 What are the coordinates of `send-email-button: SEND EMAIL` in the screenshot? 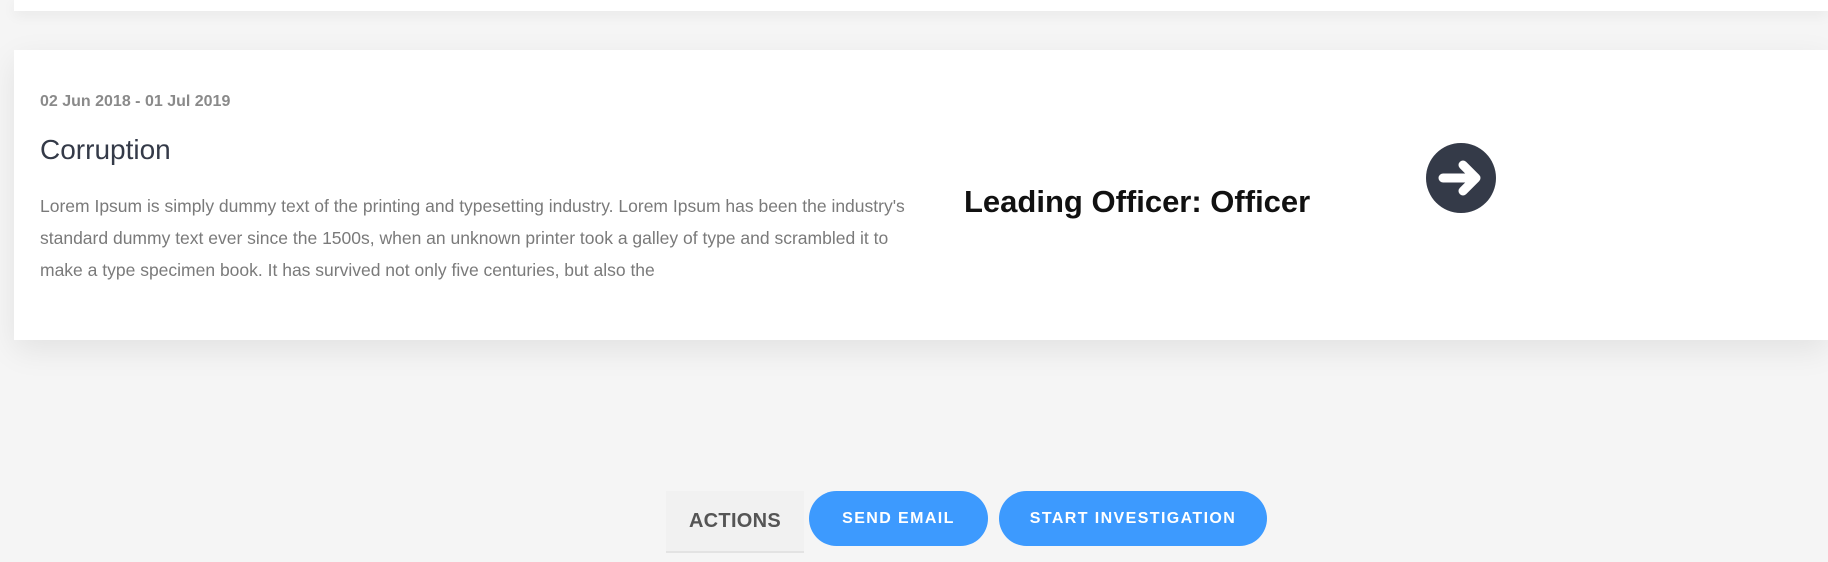 It's located at (898, 518).